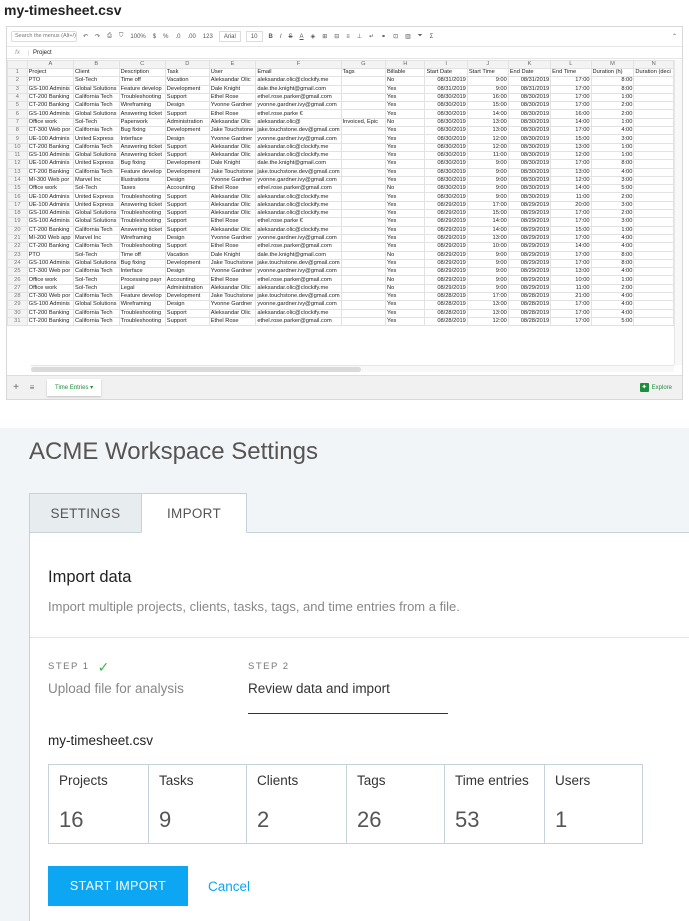  Describe the element at coordinates (674, 36) in the screenshot. I see `collapse-toolbar-icon: ⌃` at that location.